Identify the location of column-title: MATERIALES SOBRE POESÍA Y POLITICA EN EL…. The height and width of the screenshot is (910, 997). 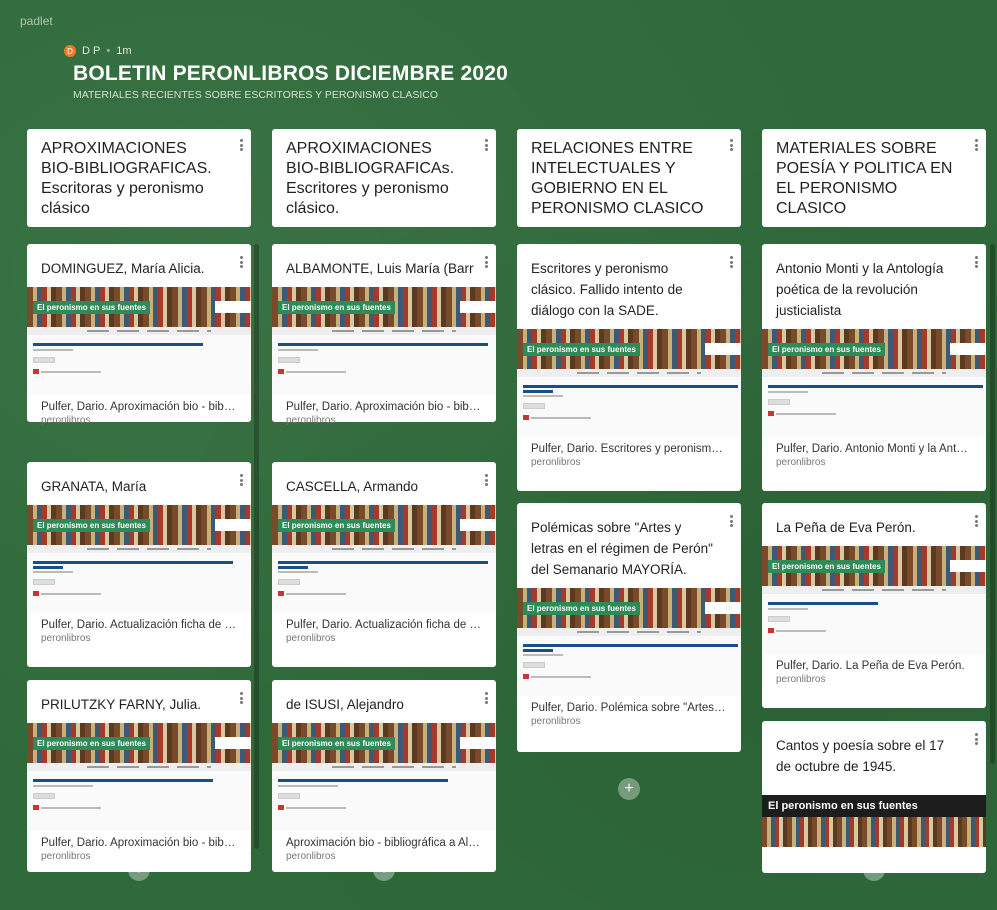
(864, 178).